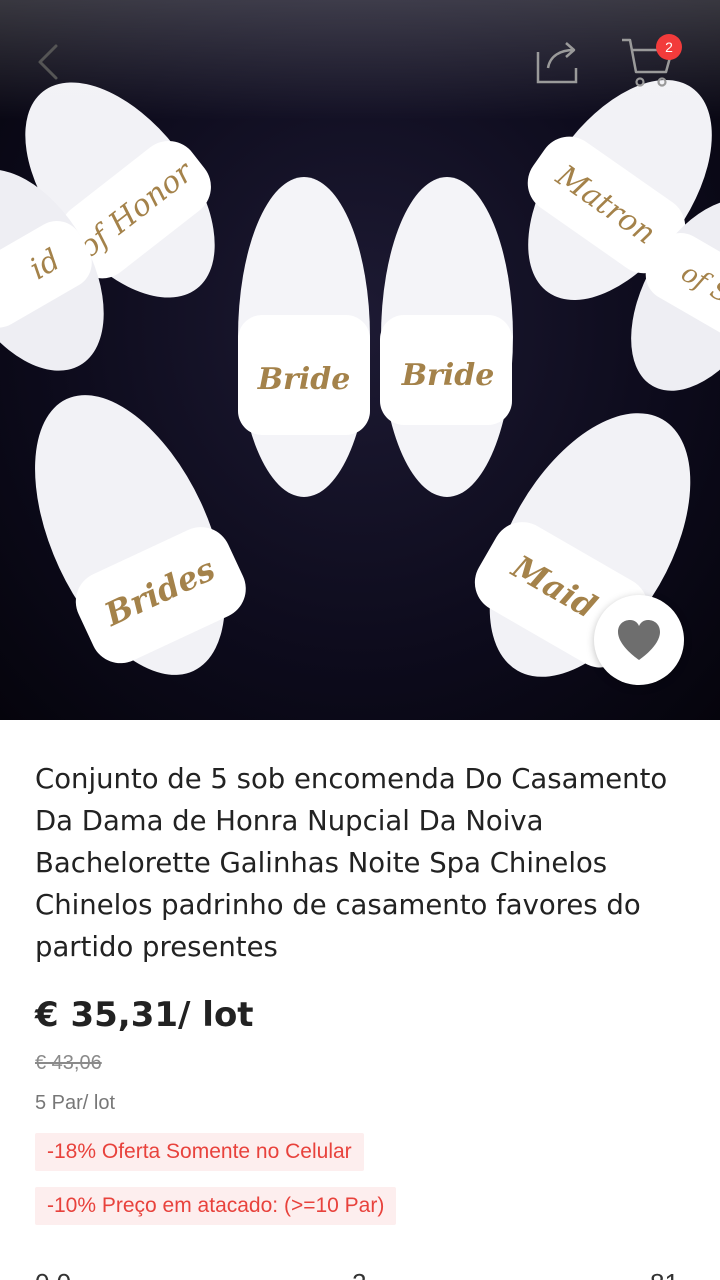  Describe the element at coordinates (130, 535) in the screenshot. I see `slipper-image: Brides` at that location.